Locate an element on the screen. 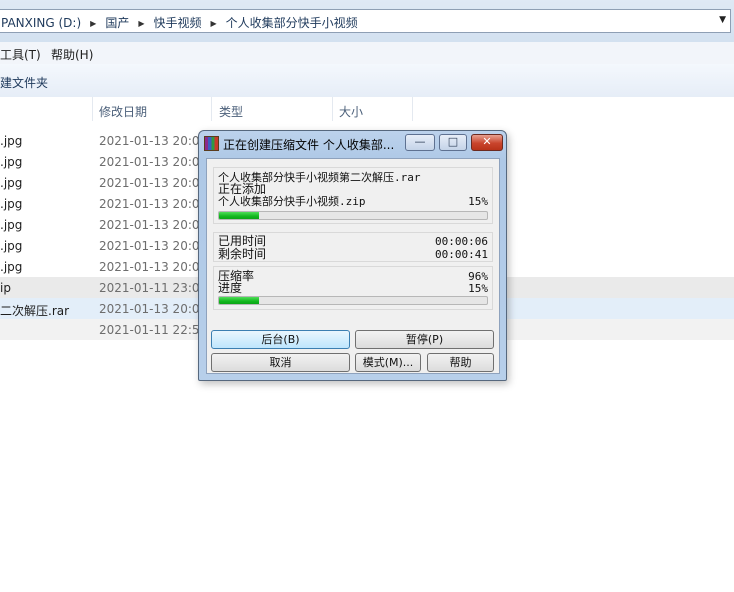 The image size is (734, 592). address-box: PANXING (D:) ▶ 国产 ▶ 快手视频 ▶ 个人收集部分快手小视频 ▼ is located at coordinates (365, 21).